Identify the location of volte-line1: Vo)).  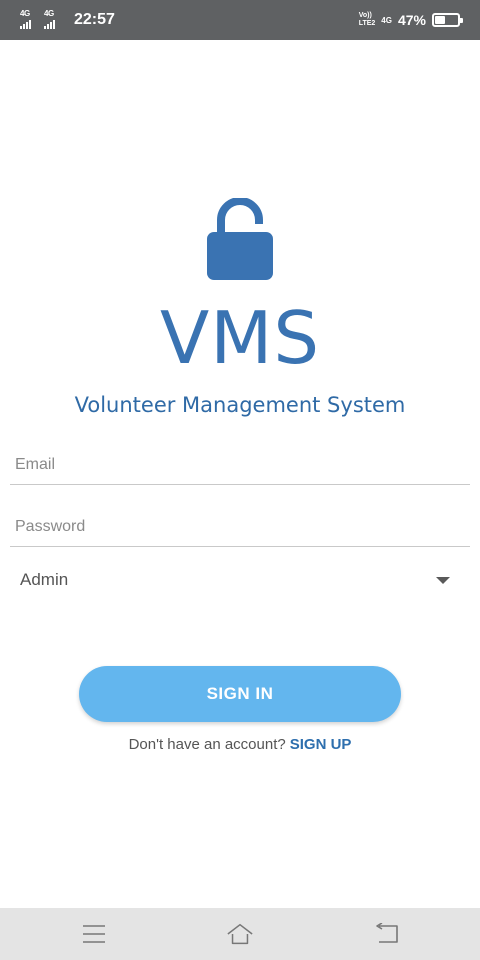
(365, 15).